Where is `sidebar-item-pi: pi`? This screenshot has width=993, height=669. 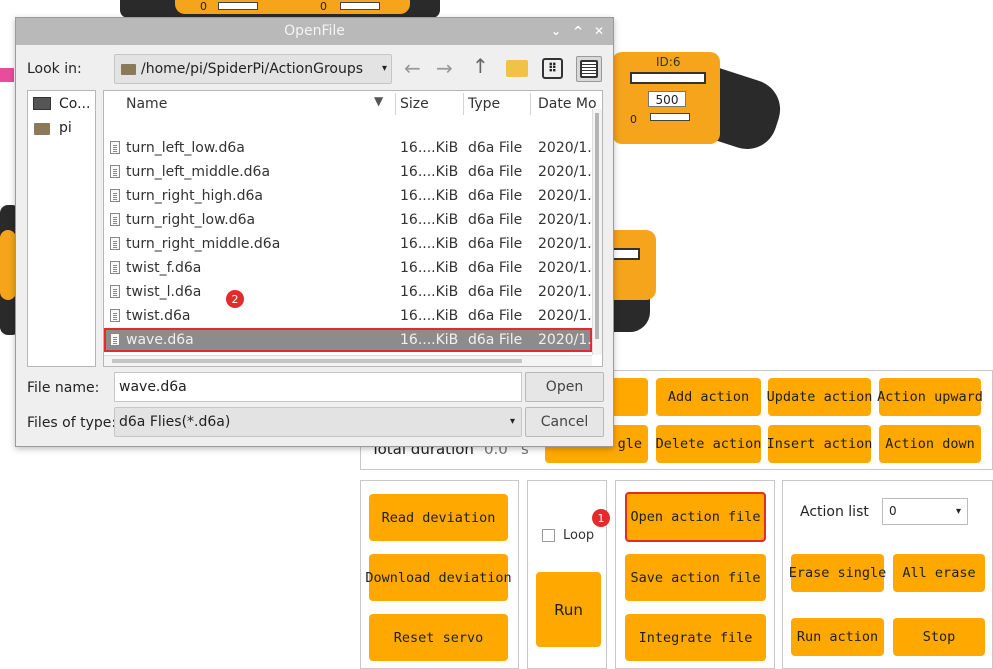 sidebar-item-pi: pi is located at coordinates (62, 129).